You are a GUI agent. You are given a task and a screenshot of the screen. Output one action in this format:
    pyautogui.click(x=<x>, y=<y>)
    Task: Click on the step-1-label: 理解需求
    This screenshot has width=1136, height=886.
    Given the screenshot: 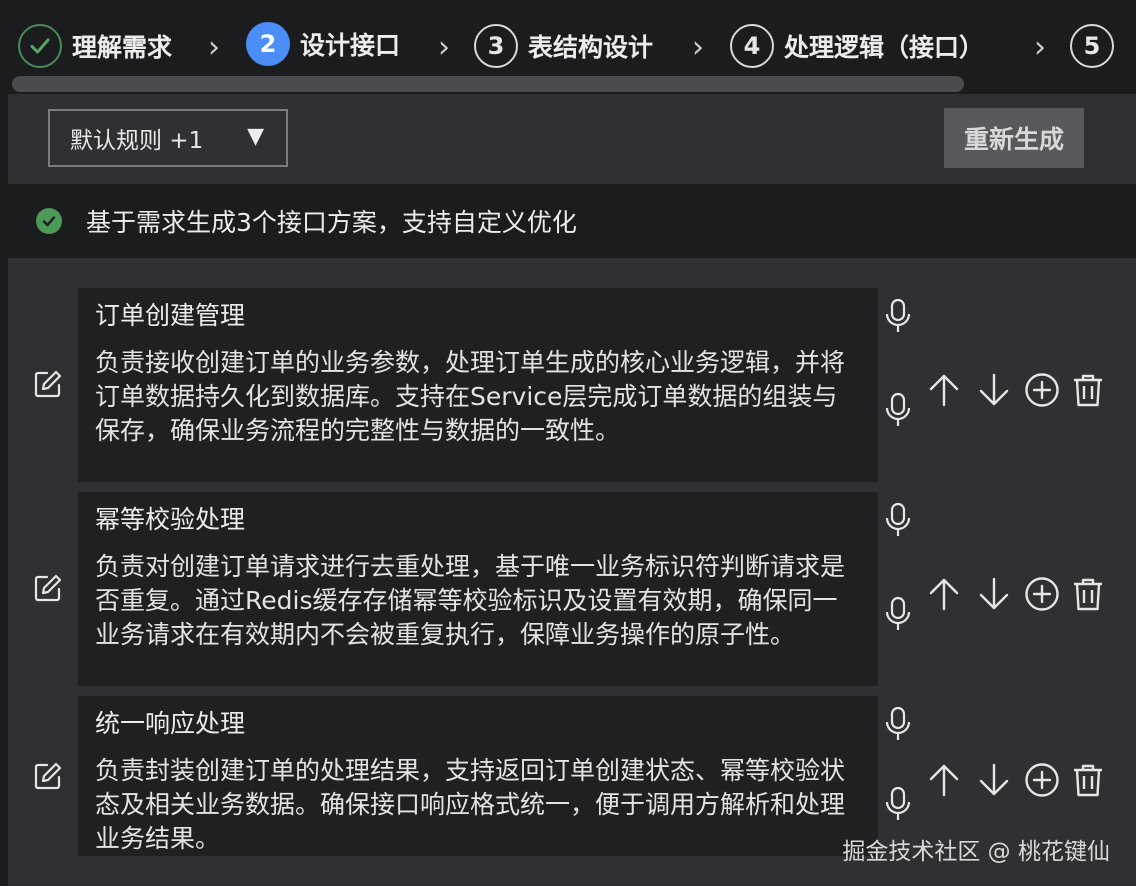 What is the action you would take?
    pyautogui.click(x=122, y=47)
    